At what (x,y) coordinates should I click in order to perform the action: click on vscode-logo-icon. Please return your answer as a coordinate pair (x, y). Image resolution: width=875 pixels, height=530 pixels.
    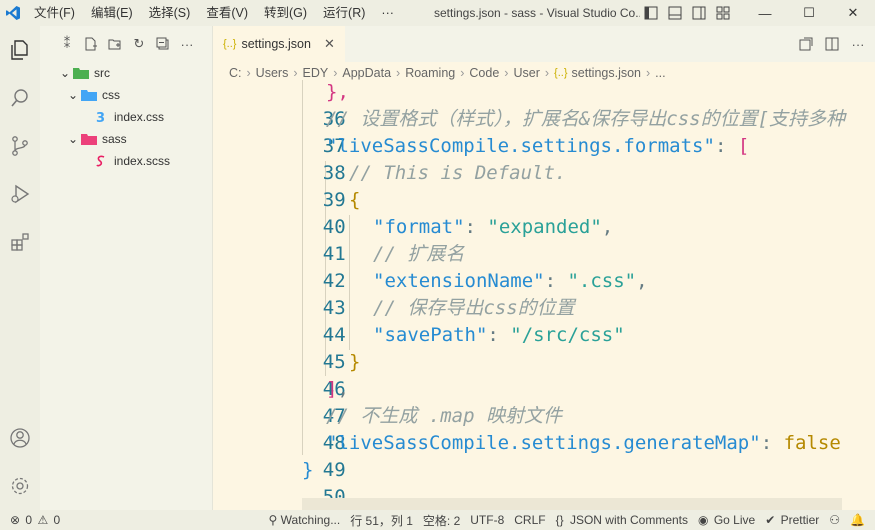
    Looking at the image, I should click on (13, 13).